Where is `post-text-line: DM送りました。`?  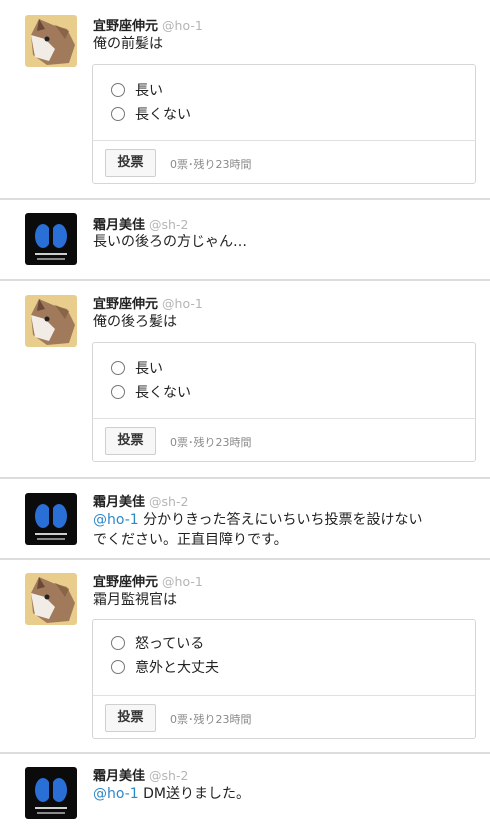
post-text-line: DM送りました。 is located at coordinates (194, 794).